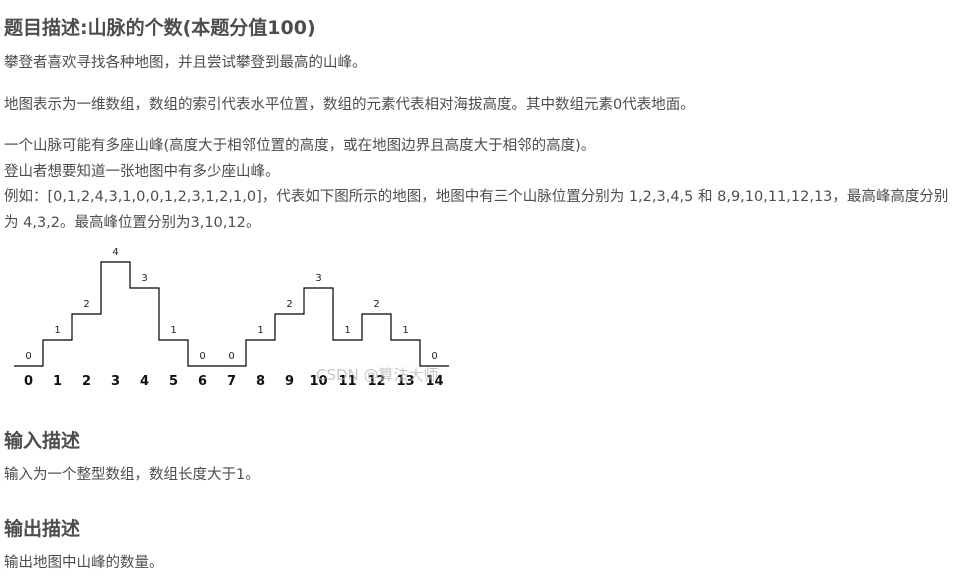 Image resolution: width=963 pixels, height=587 pixels. Describe the element at coordinates (260, 381) in the screenshot. I see `index-label: 8` at that location.